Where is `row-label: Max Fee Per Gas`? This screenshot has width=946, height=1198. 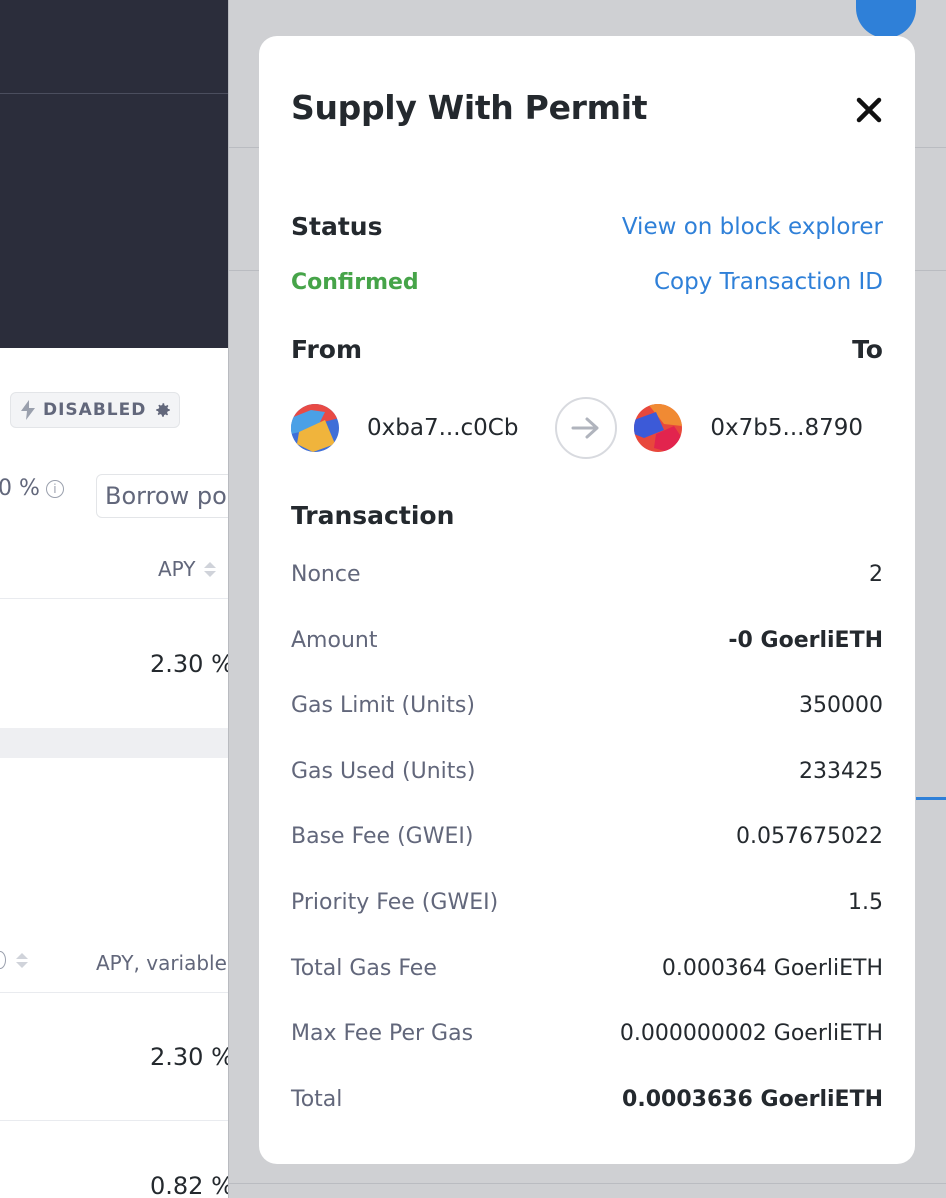 row-label: Max Fee Per Gas is located at coordinates (382, 1034).